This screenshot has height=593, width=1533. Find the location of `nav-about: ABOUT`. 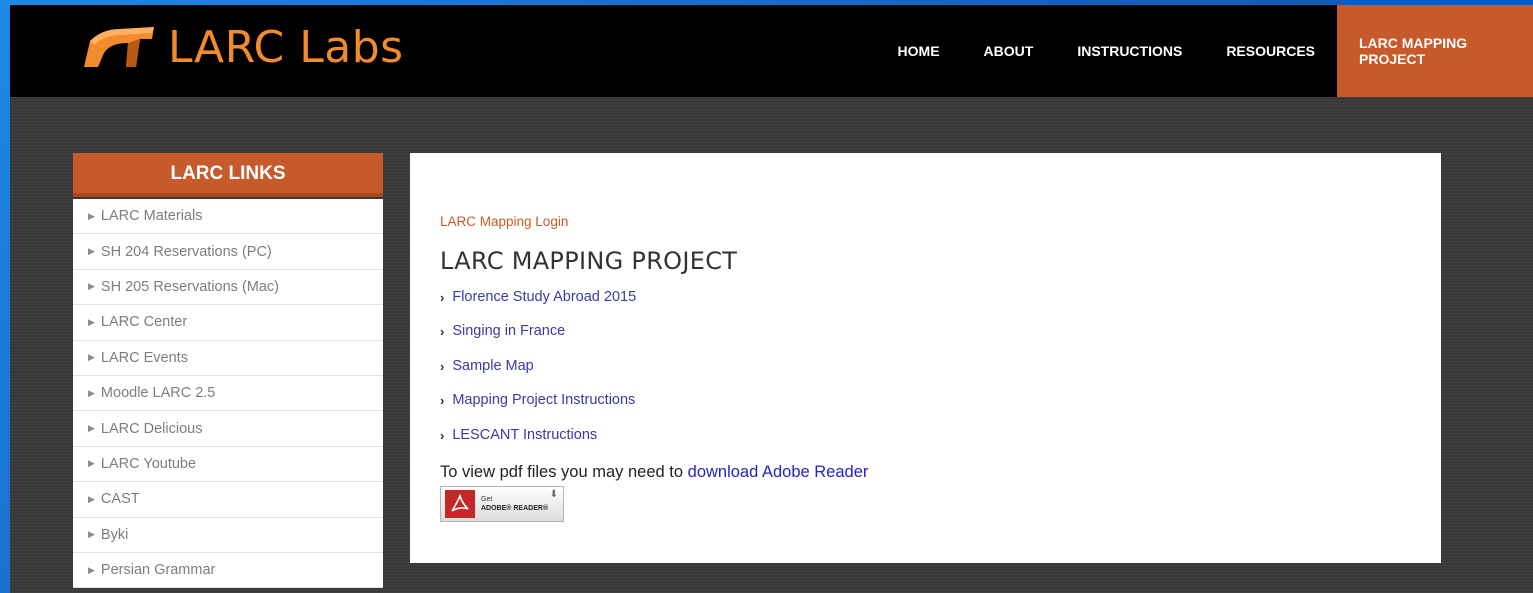

nav-about: ABOUT is located at coordinates (1009, 51).